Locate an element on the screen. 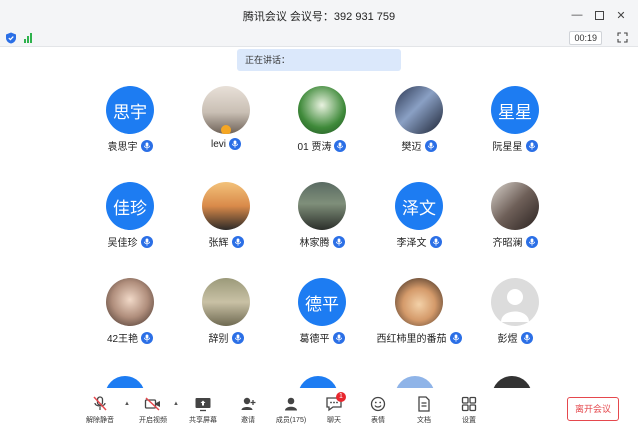 This screenshot has height=428, width=638. avatar: 德平 is located at coordinates (322, 302).